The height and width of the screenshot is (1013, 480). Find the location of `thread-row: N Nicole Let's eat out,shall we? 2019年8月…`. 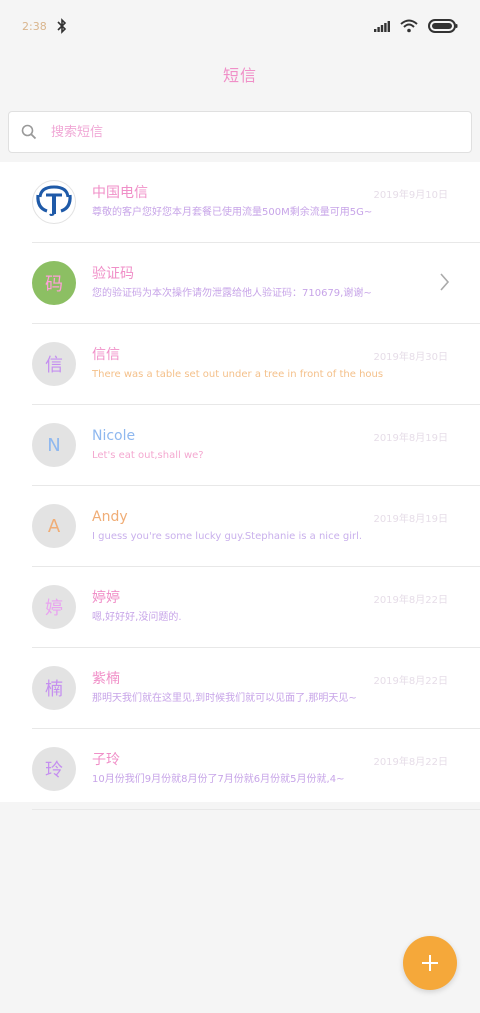

thread-row: N Nicole Let's eat out,shall we? 2019年8月… is located at coordinates (256, 445).